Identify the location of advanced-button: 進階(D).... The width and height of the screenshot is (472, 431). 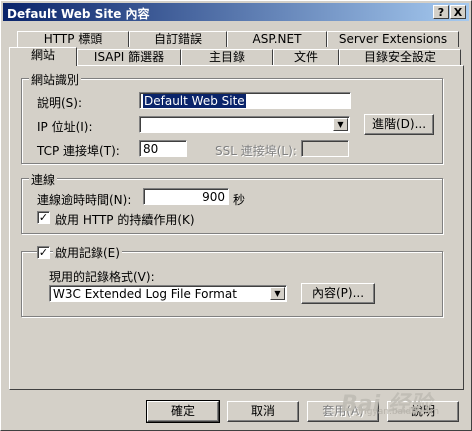
(399, 124).